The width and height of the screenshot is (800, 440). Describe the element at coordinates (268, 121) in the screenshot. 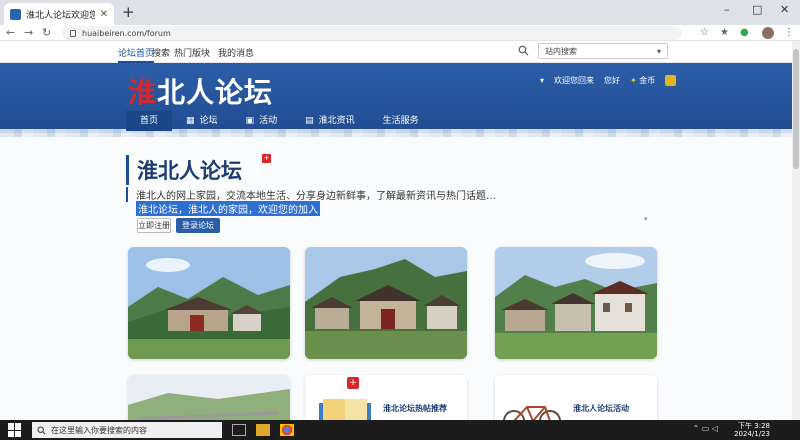

I see `nav-item-label: 活动` at that location.